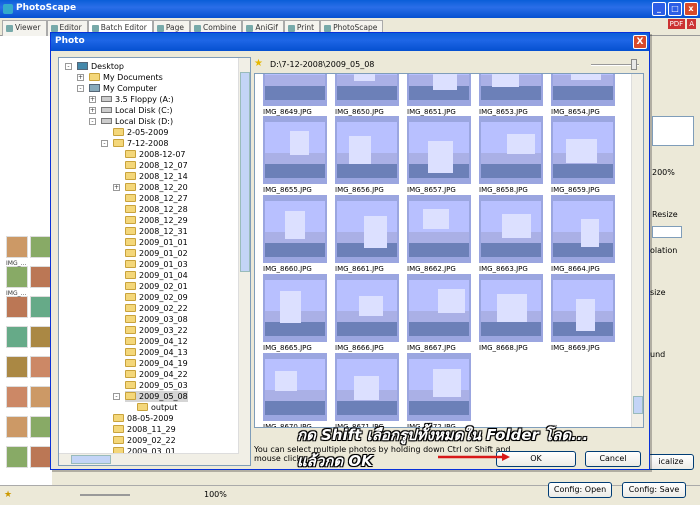  What do you see at coordinates (117, 88) in the screenshot?
I see `tree-node: - My Computer` at bounding box center [117, 88].